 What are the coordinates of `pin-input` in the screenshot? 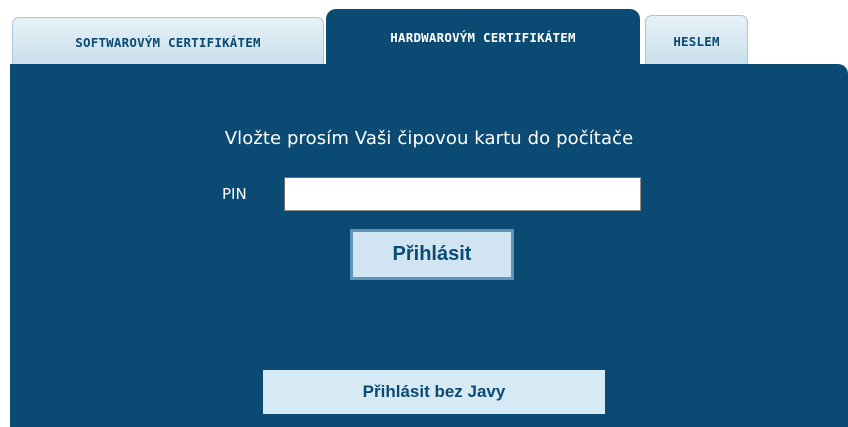 It's located at (462, 194).